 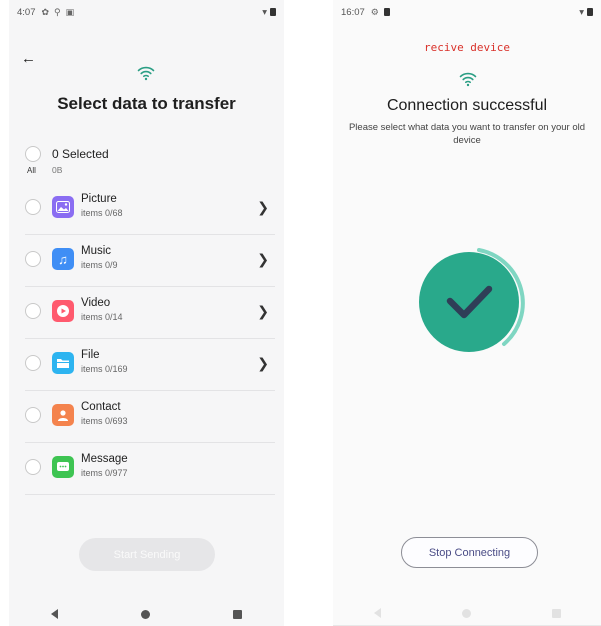 I want to click on list-item-video: Video items 0/14 ❯, so click(x=150, y=313).